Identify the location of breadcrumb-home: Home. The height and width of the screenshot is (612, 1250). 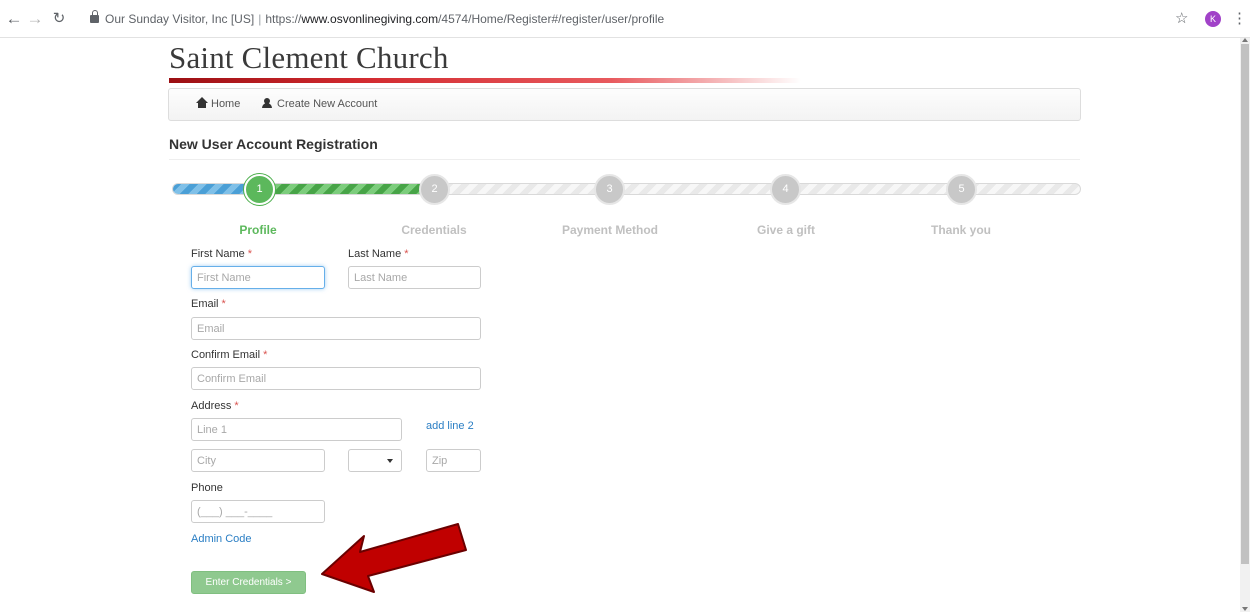
(218, 104).